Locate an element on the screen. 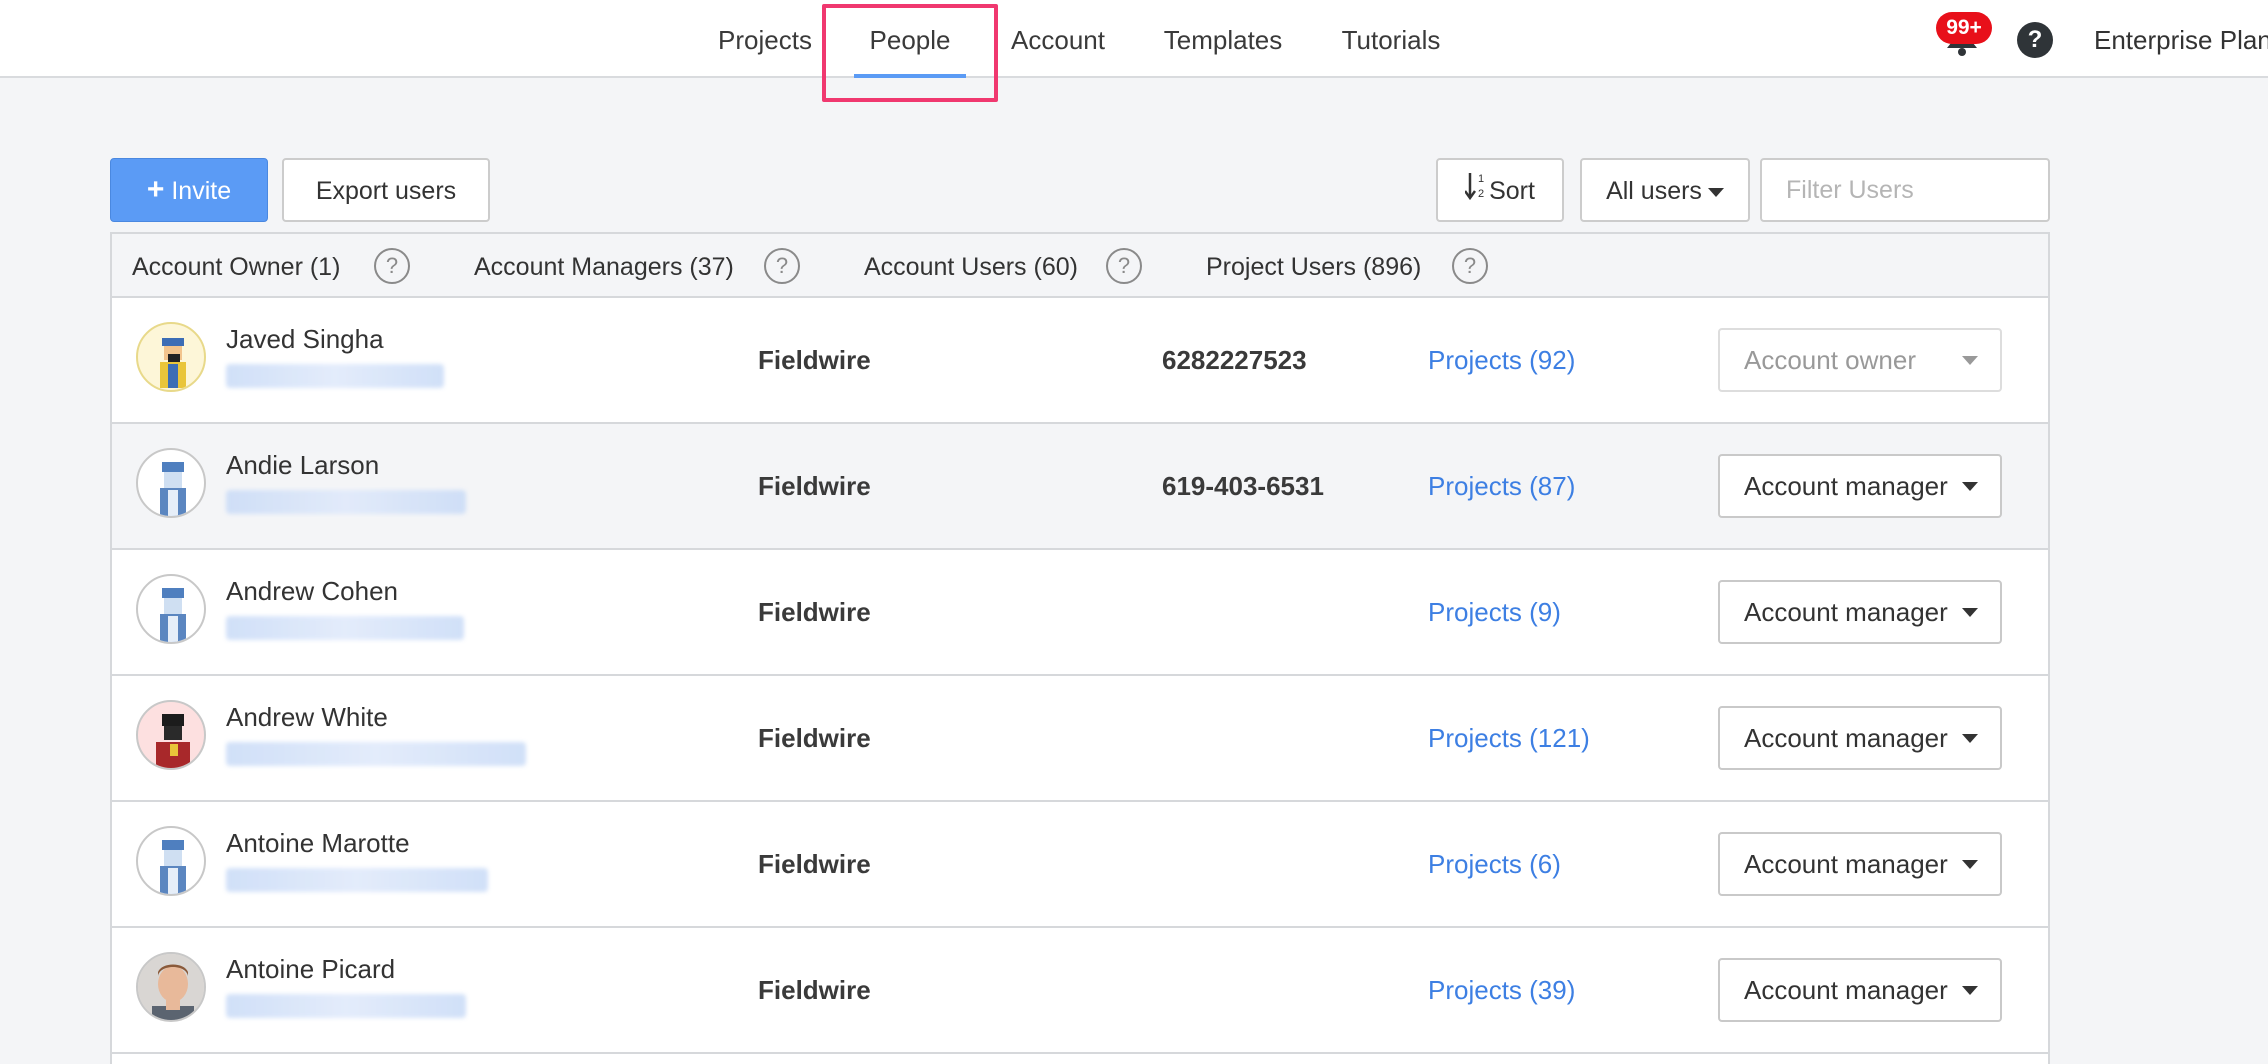 This screenshot has width=2268, height=1064. invite-button: + Invite is located at coordinates (189, 190).